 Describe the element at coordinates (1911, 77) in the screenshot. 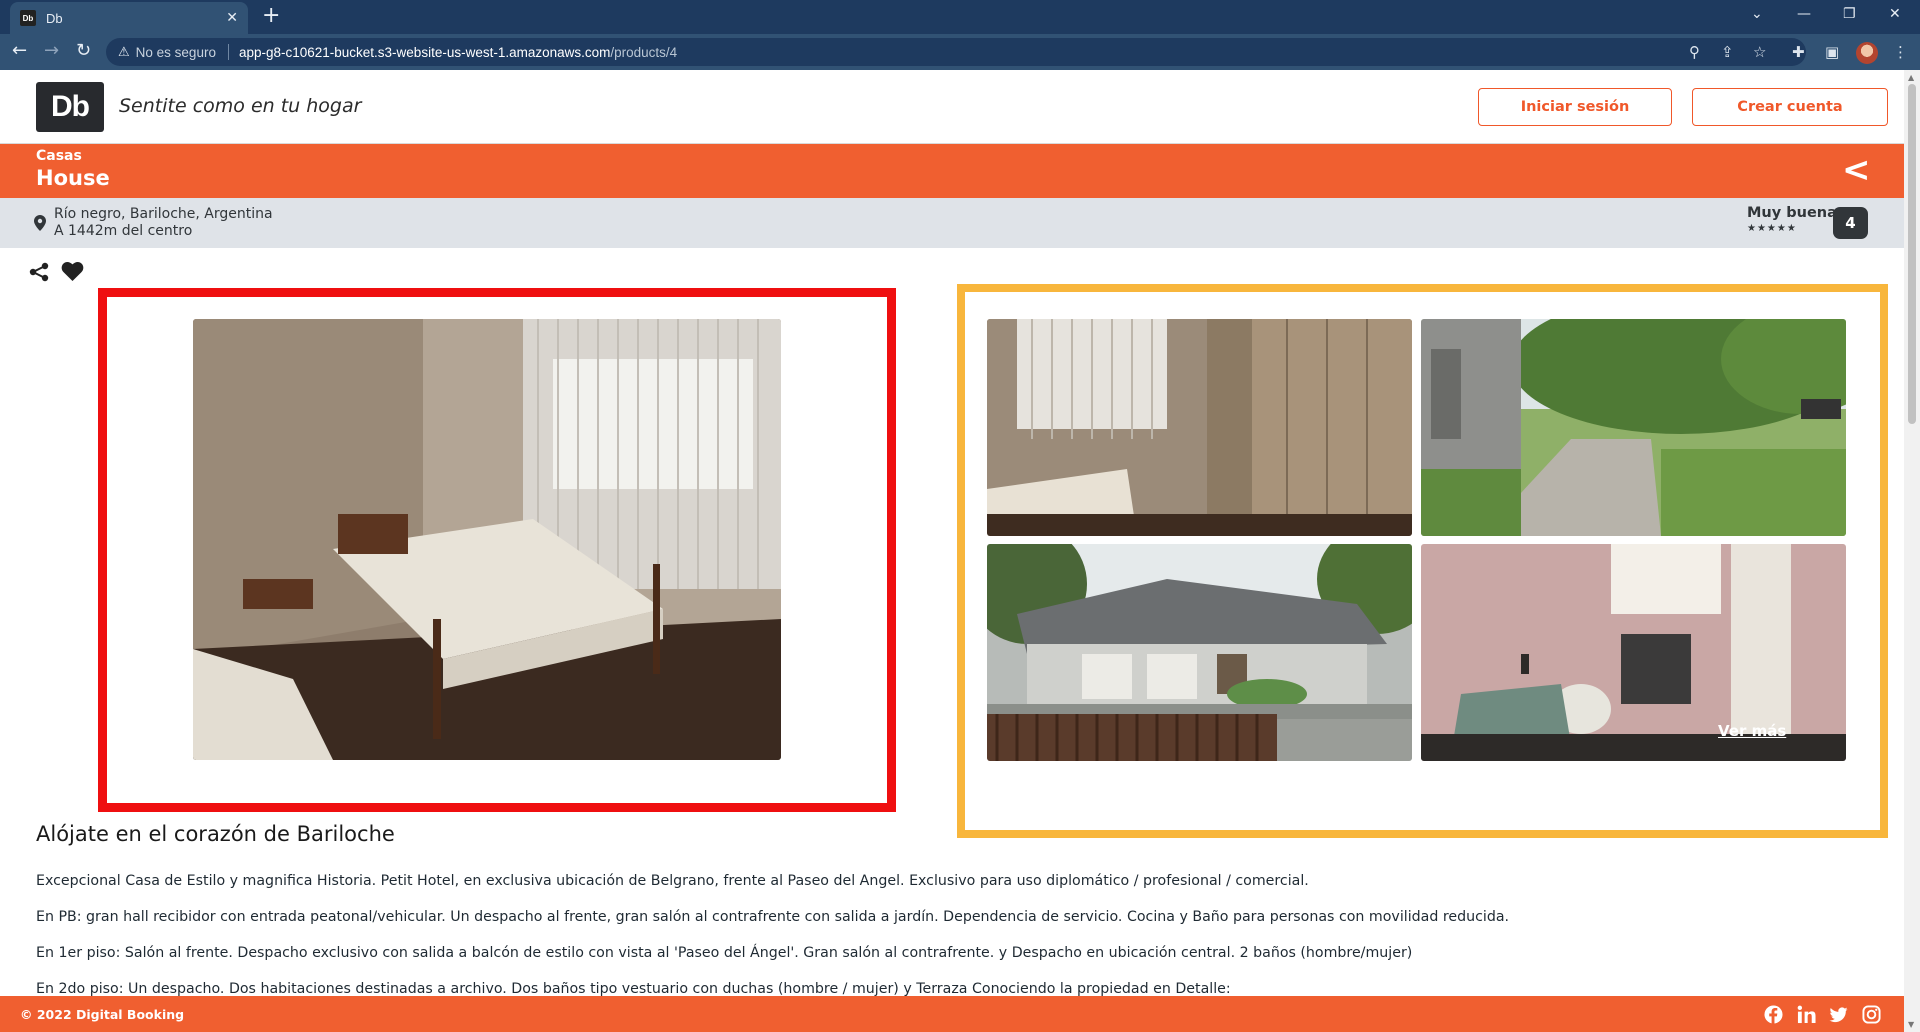

I see `scroll-up-icon: ▲` at that location.